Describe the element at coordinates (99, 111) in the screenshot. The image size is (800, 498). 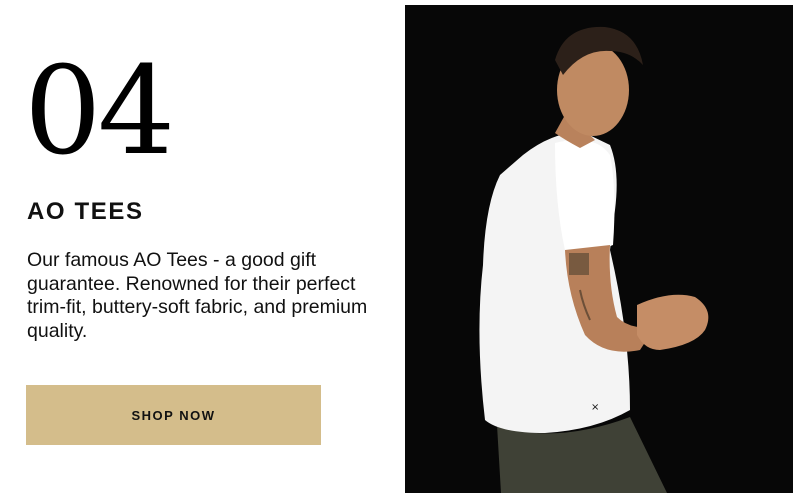
I see `item-number: 04` at that location.